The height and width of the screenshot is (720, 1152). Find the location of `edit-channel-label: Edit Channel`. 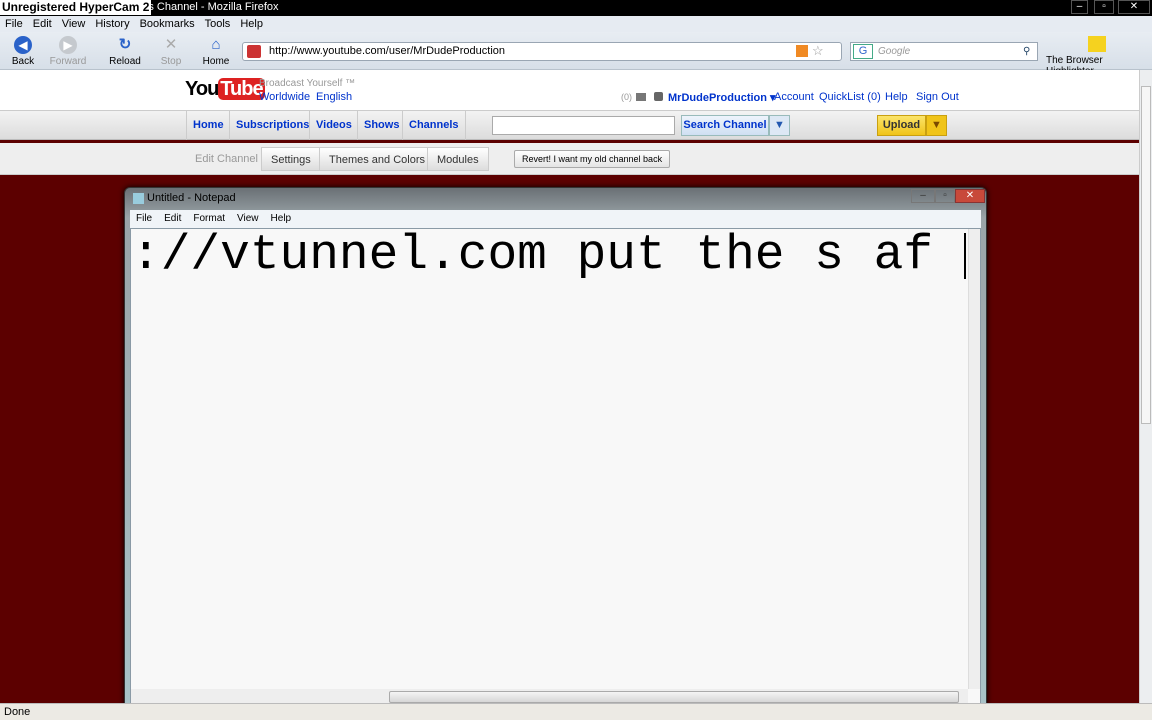

edit-channel-label: Edit Channel is located at coordinates (226, 159).